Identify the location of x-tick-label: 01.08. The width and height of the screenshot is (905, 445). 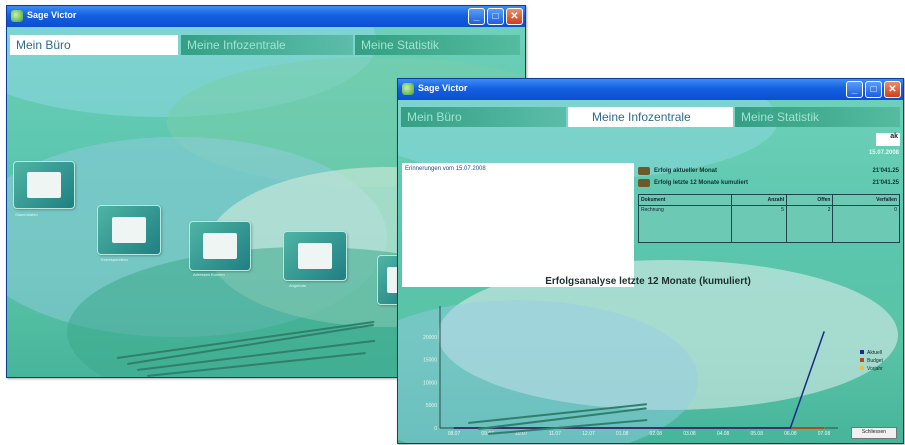
(622, 434).